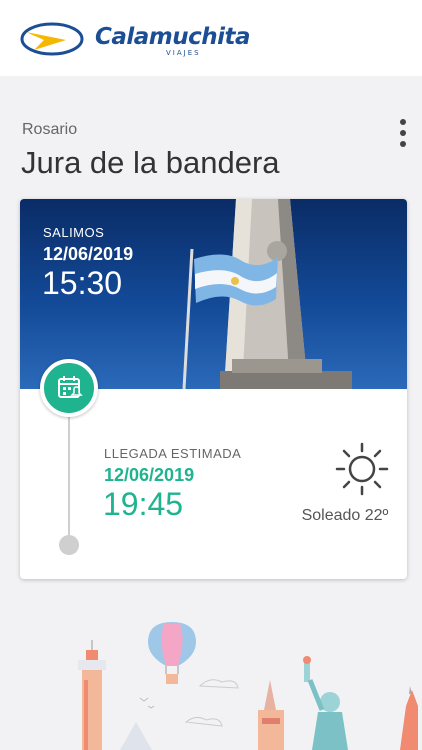 The width and height of the screenshot is (422, 750). Describe the element at coordinates (173, 453) in the screenshot. I see `arrival-label: LLEGADA ESTIMADA` at that location.